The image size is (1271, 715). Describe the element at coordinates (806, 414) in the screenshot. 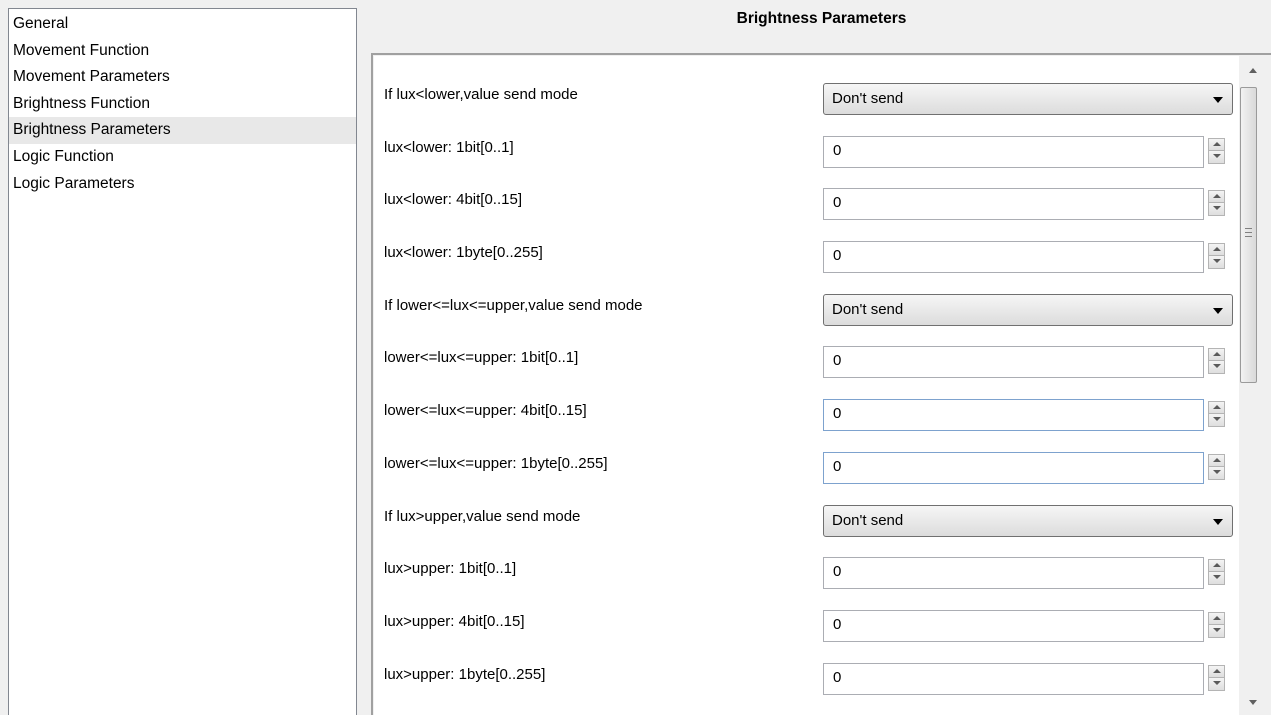

I see `parameter-row: lower<=lux<=upper: 4bit[0..15] 0` at that location.